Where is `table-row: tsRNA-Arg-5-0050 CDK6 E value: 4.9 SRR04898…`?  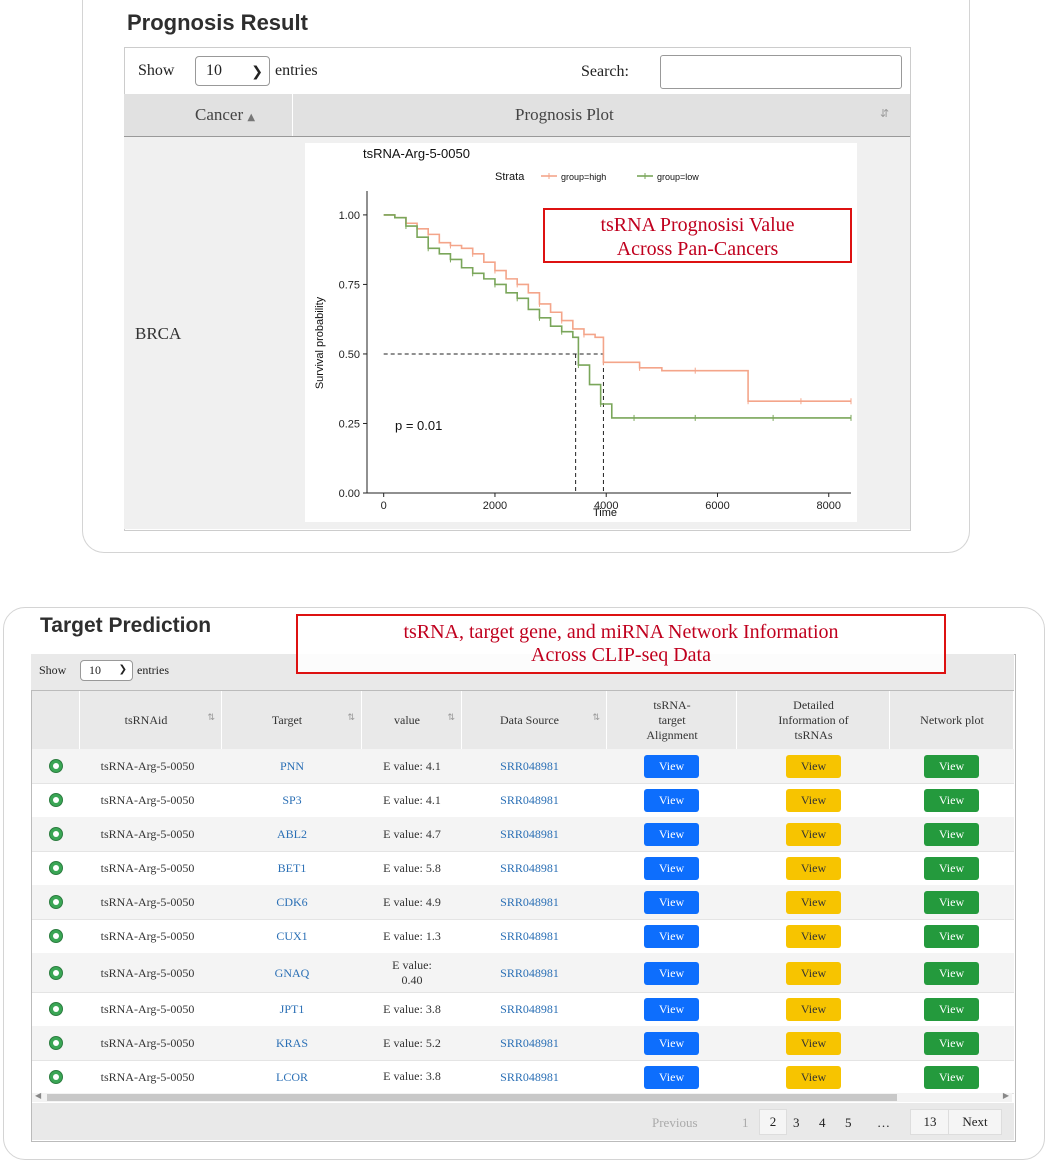
table-row: tsRNA-Arg-5-0050 CDK6 E value: 4.9 SRR04898… is located at coordinates (523, 902).